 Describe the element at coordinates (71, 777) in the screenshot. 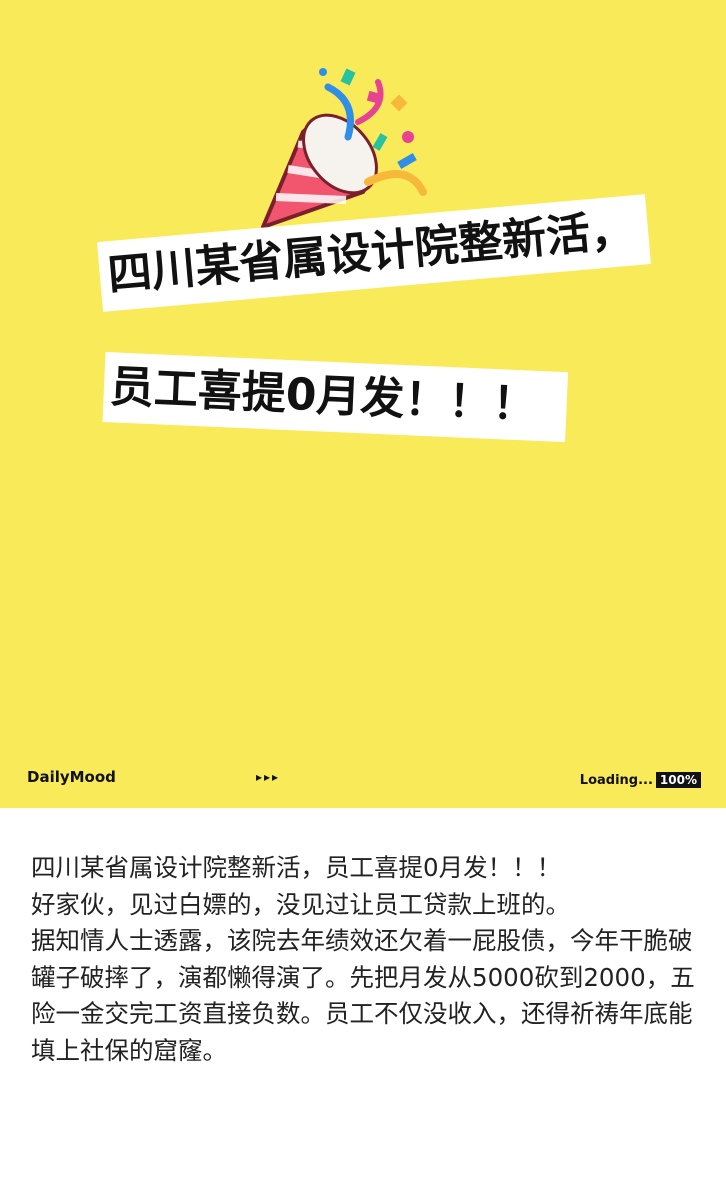

I see `brand-label: DailyMood` at that location.